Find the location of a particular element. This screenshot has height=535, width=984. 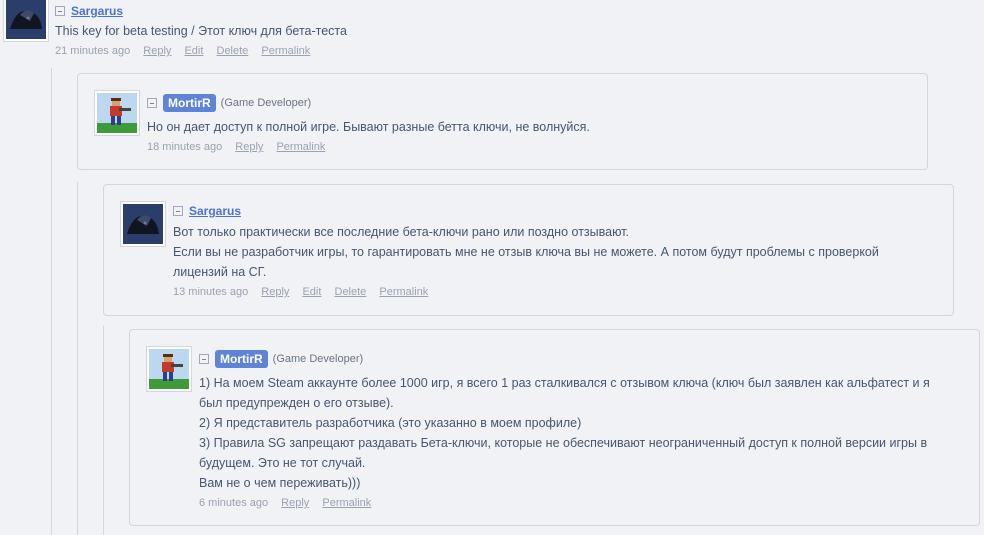

comment-text-line: Вам не о чем переживать))) is located at coordinates (280, 483).